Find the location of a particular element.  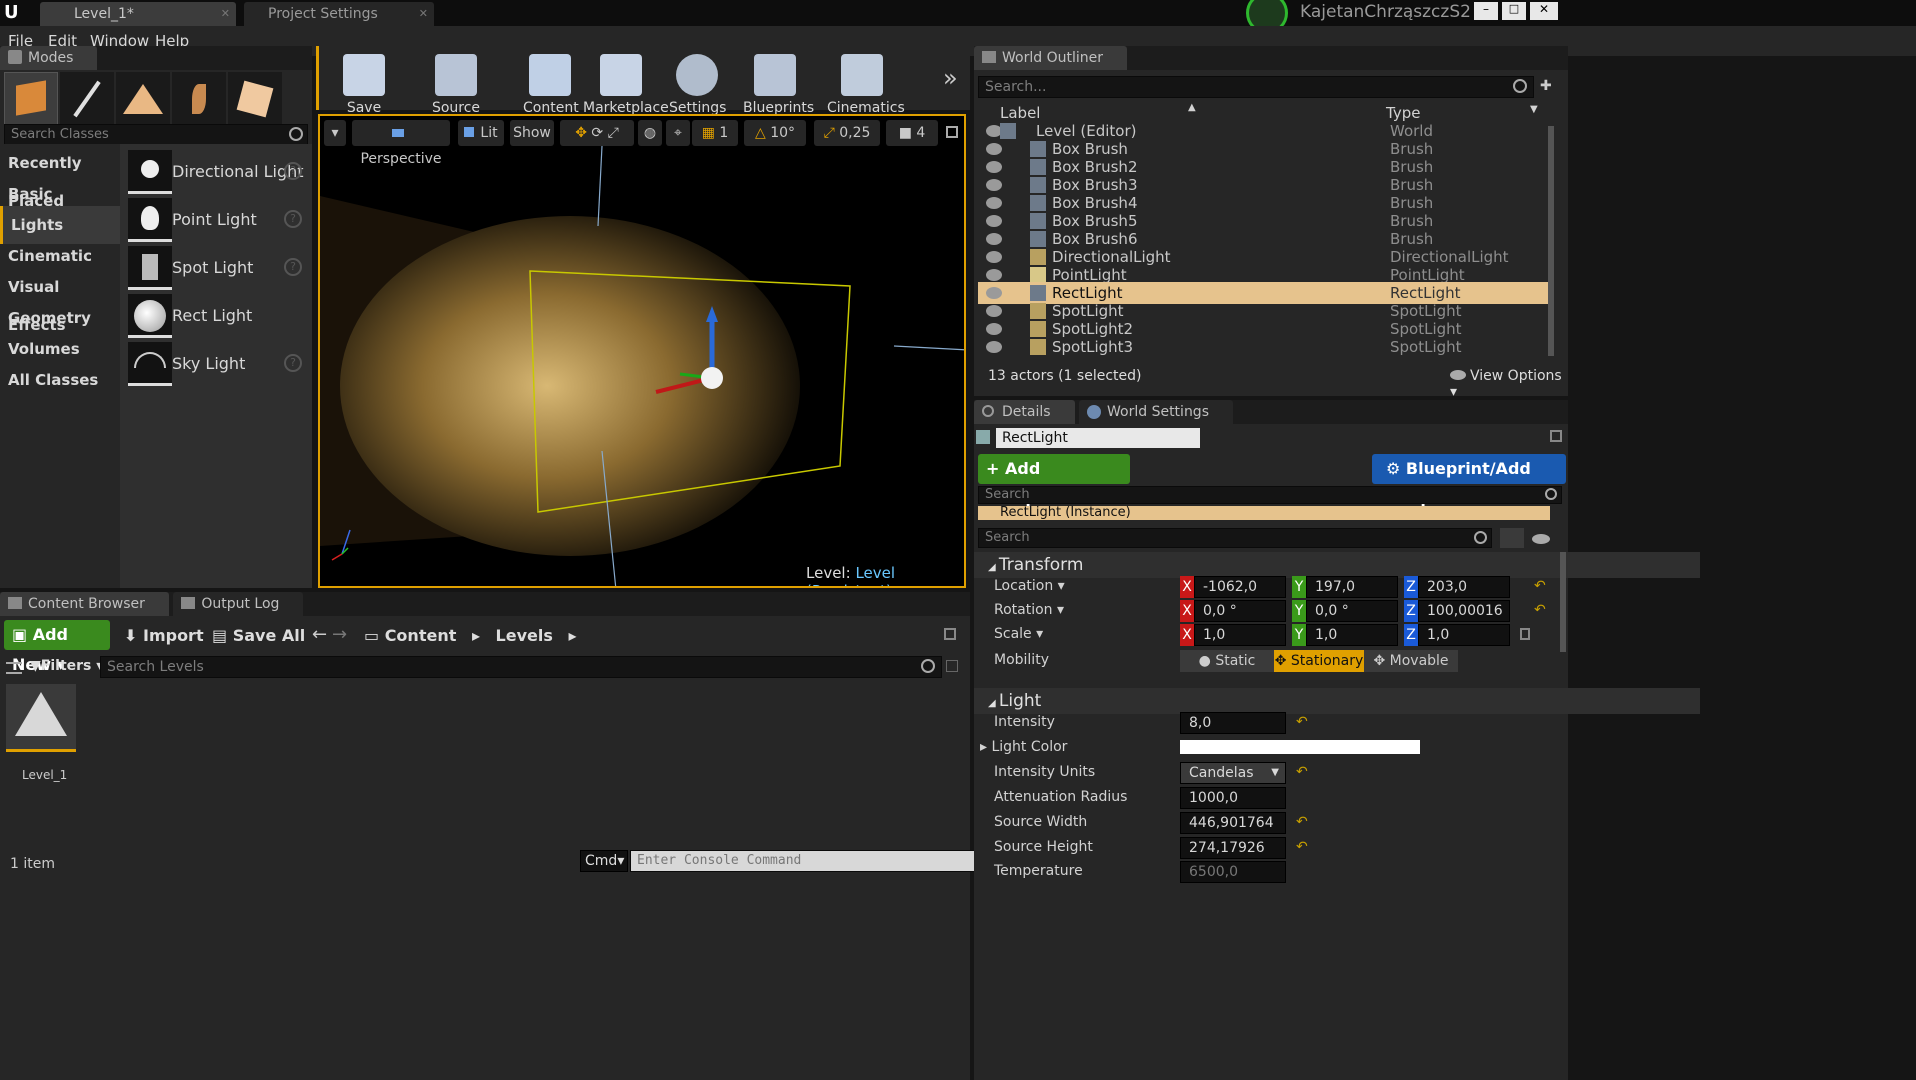

light-section-header: ◢ Light is located at coordinates (1337, 701).